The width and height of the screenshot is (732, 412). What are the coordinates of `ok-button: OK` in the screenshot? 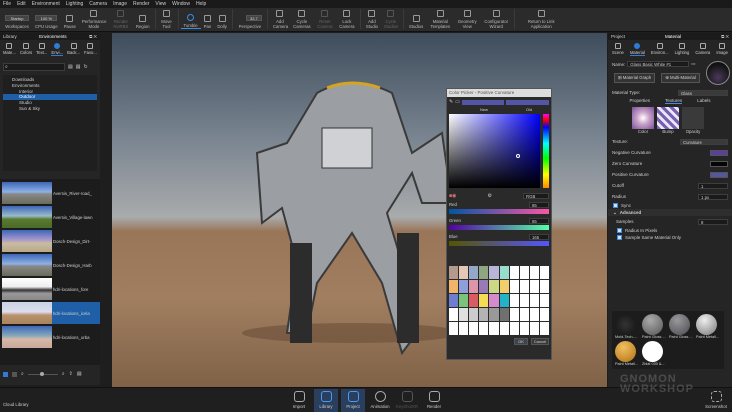 It's located at (521, 341).